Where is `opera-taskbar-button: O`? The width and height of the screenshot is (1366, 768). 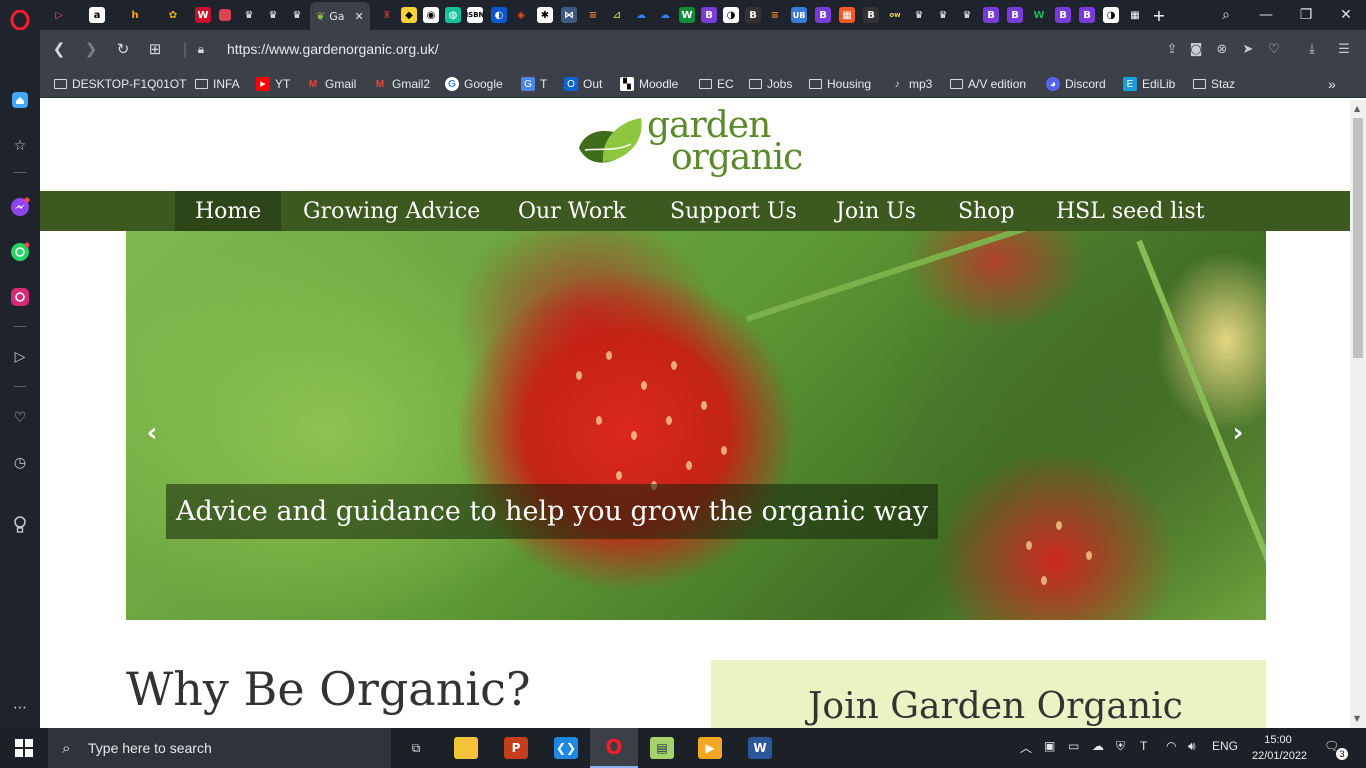
opera-taskbar-button: O is located at coordinates (614, 748).